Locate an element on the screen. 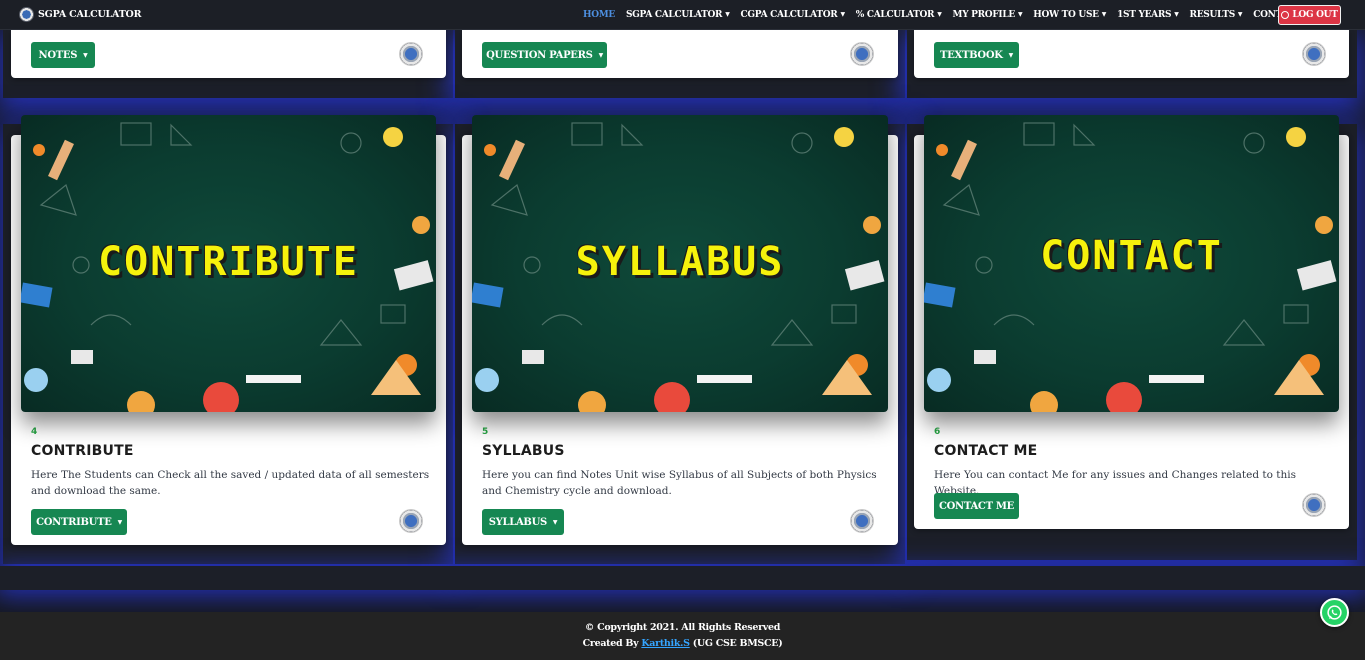 The height and width of the screenshot is (660, 1365). card-number: 5 is located at coordinates (485, 432).